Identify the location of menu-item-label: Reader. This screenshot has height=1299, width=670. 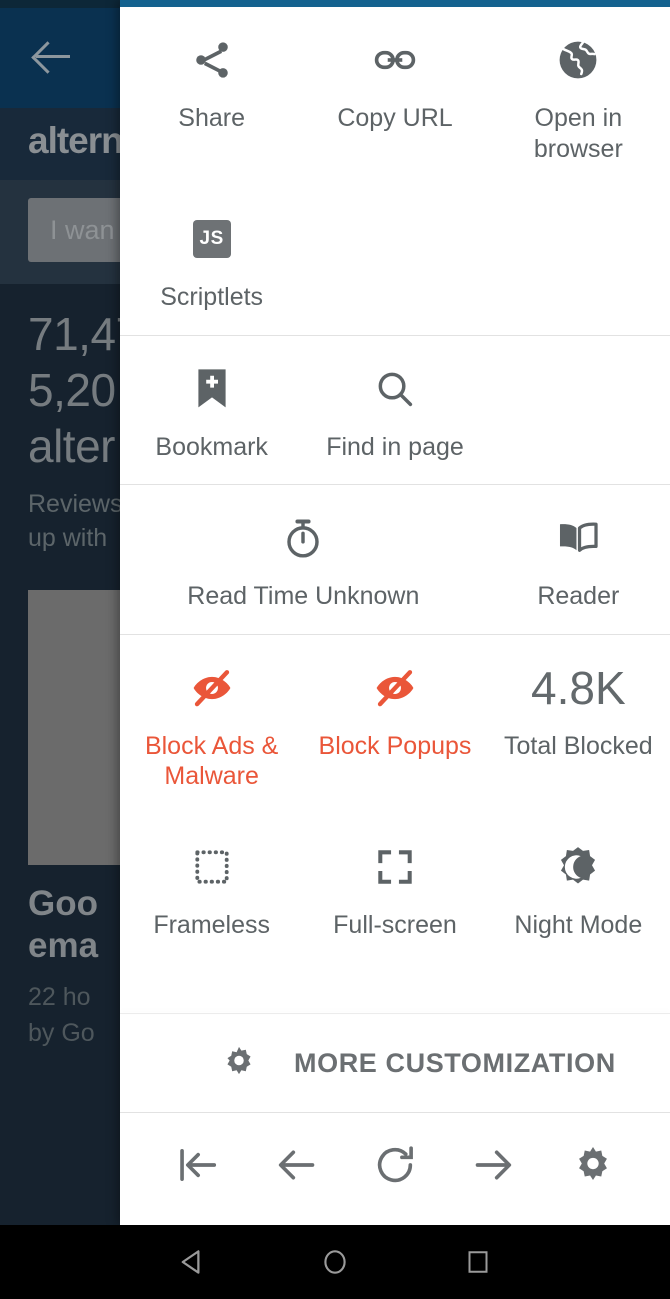
(578, 596).